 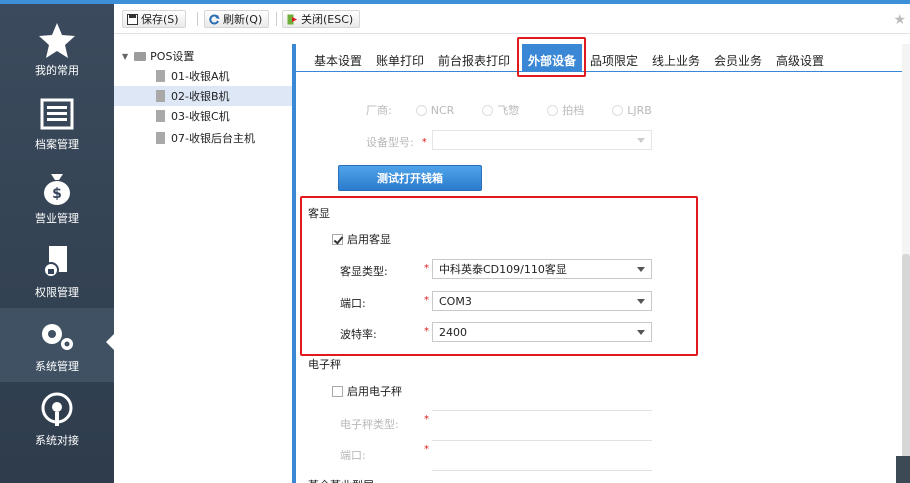 I want to click on tree-root-label: POS设置, so click(x=172, y=56).